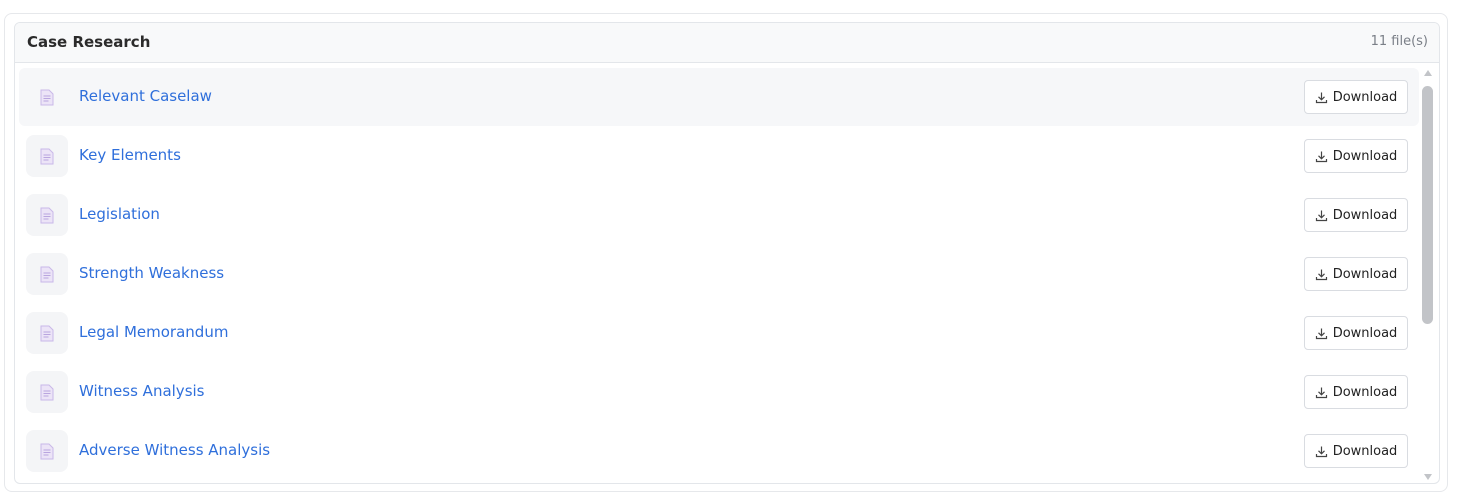  What do you see at coordinates (1428, 73) in the screenshot?
I see `scroll-up-arrow-icon` at bounding box center [1428, 73].